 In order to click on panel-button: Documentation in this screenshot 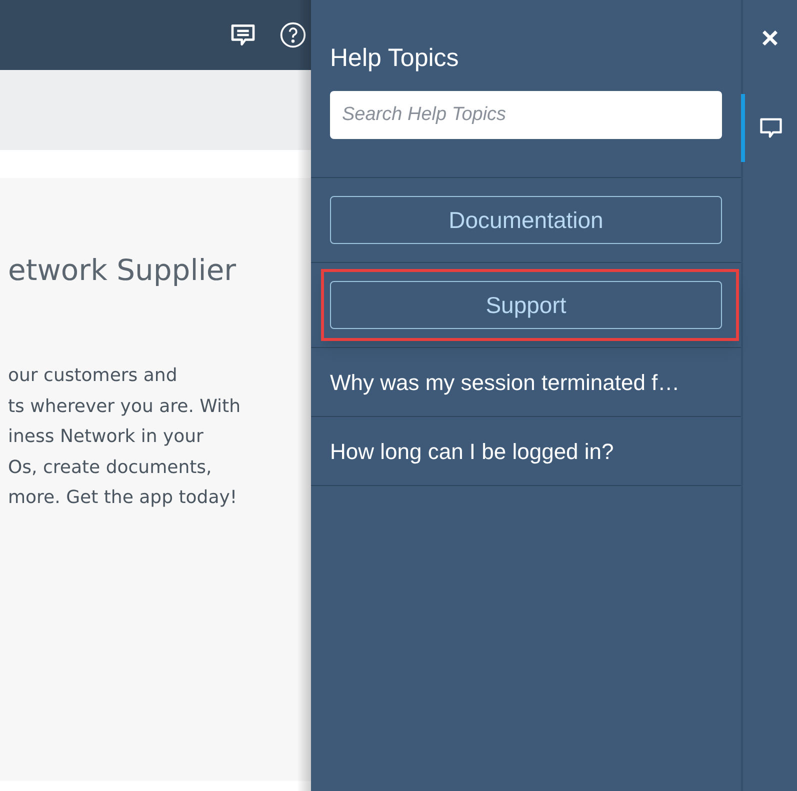, I will do `click(526, 220)`.